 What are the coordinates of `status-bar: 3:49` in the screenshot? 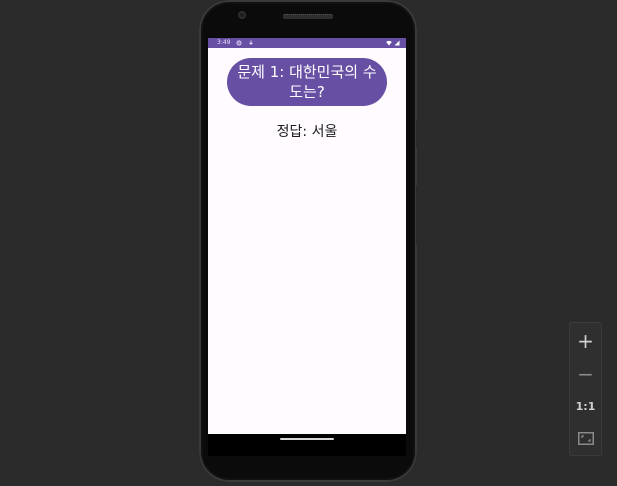 It's located at (307, 43).